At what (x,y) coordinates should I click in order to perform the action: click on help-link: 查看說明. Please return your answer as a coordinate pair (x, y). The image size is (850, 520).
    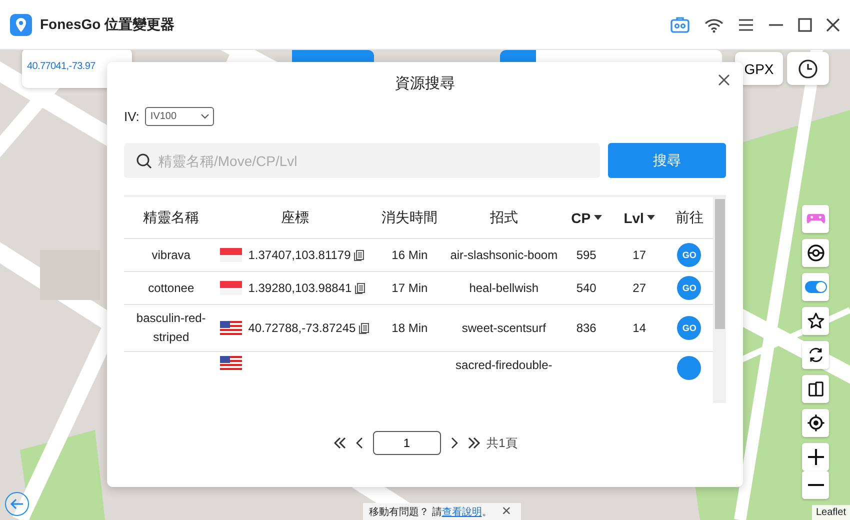
    Looking at the image, I should click on (462, 512).